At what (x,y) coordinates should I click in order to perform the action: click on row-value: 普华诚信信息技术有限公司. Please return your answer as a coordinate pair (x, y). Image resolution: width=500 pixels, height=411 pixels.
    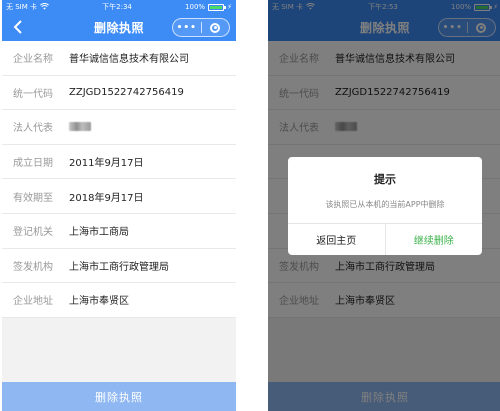
    Looking at the image, I should click on (129, 60).